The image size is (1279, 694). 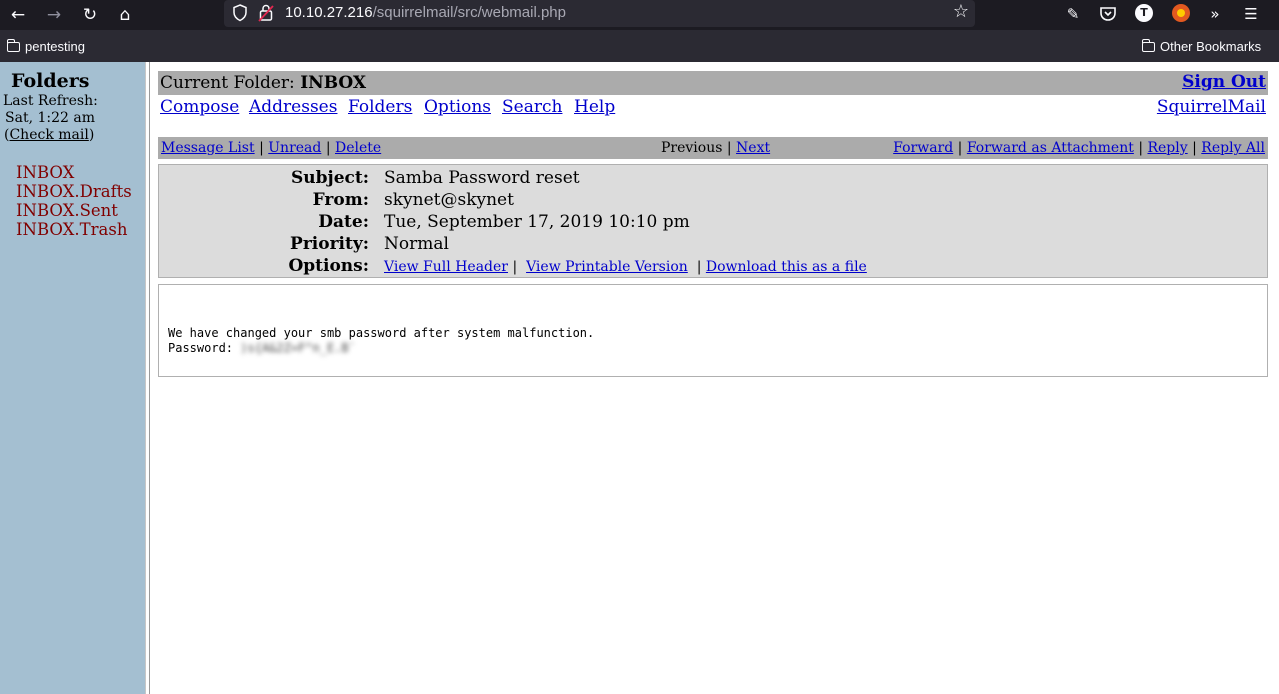 What do you see at coordinates (240, 13) in the screenshot?
I see `shield-icon` at bounding box center [240, 13].